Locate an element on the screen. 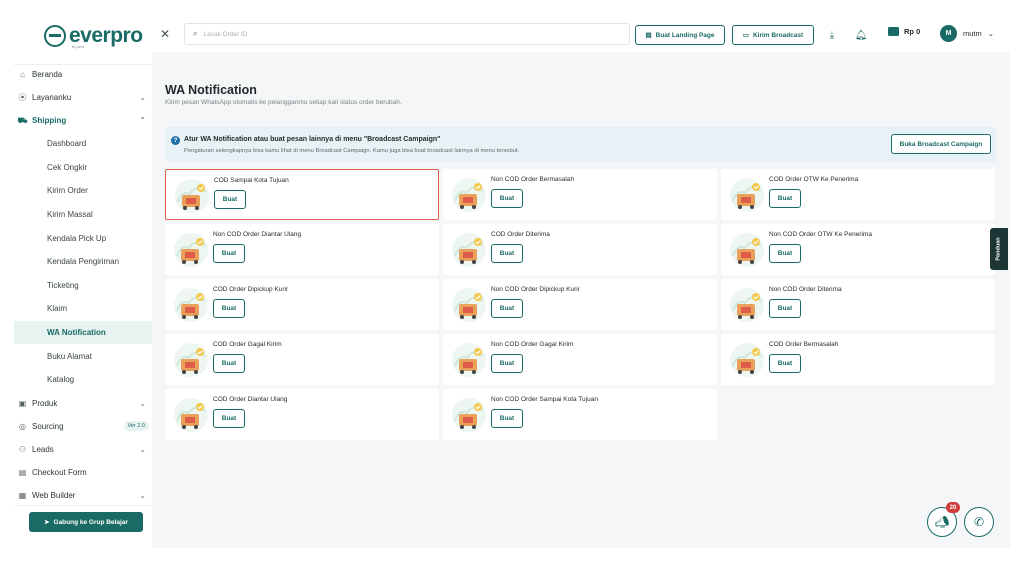 The width and height of the screenshot is (1024, 565). notification-template-card: COD Order Gagal Kirim Buat is located at coordinates (302, 359).